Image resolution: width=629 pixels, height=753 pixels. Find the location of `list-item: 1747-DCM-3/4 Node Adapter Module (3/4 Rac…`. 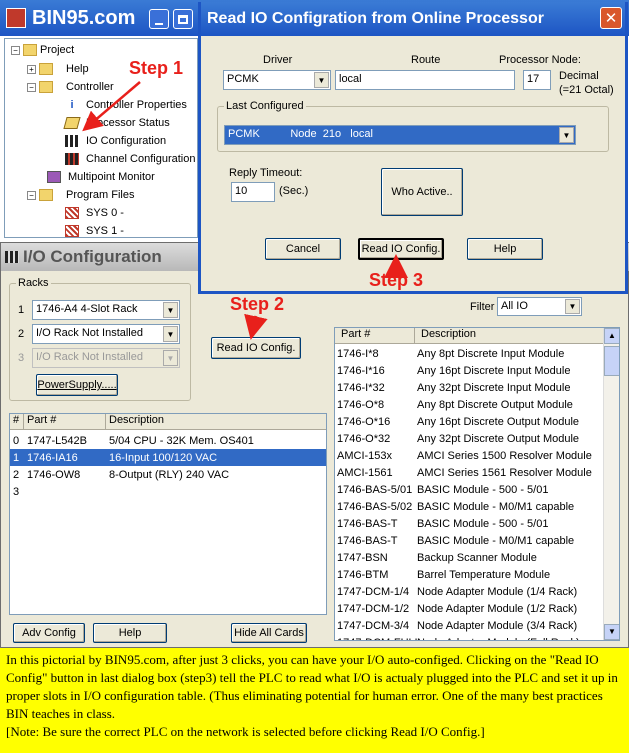

list-item: 1747-DCM-3/4 Node Adapter Module (3/4 Rac… is located at coordinates (469, 625).